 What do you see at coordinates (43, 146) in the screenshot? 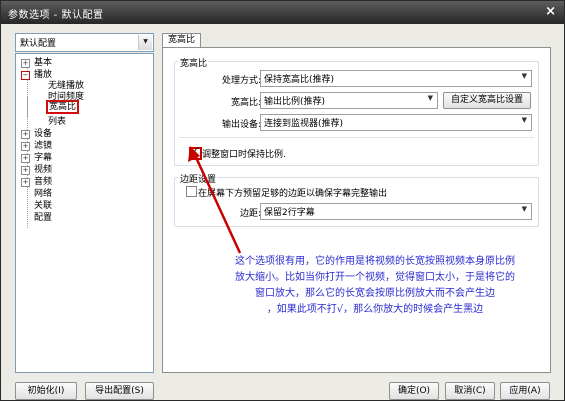
I see `tree-item-label: 滤镜` at bounding box center [43, 146].